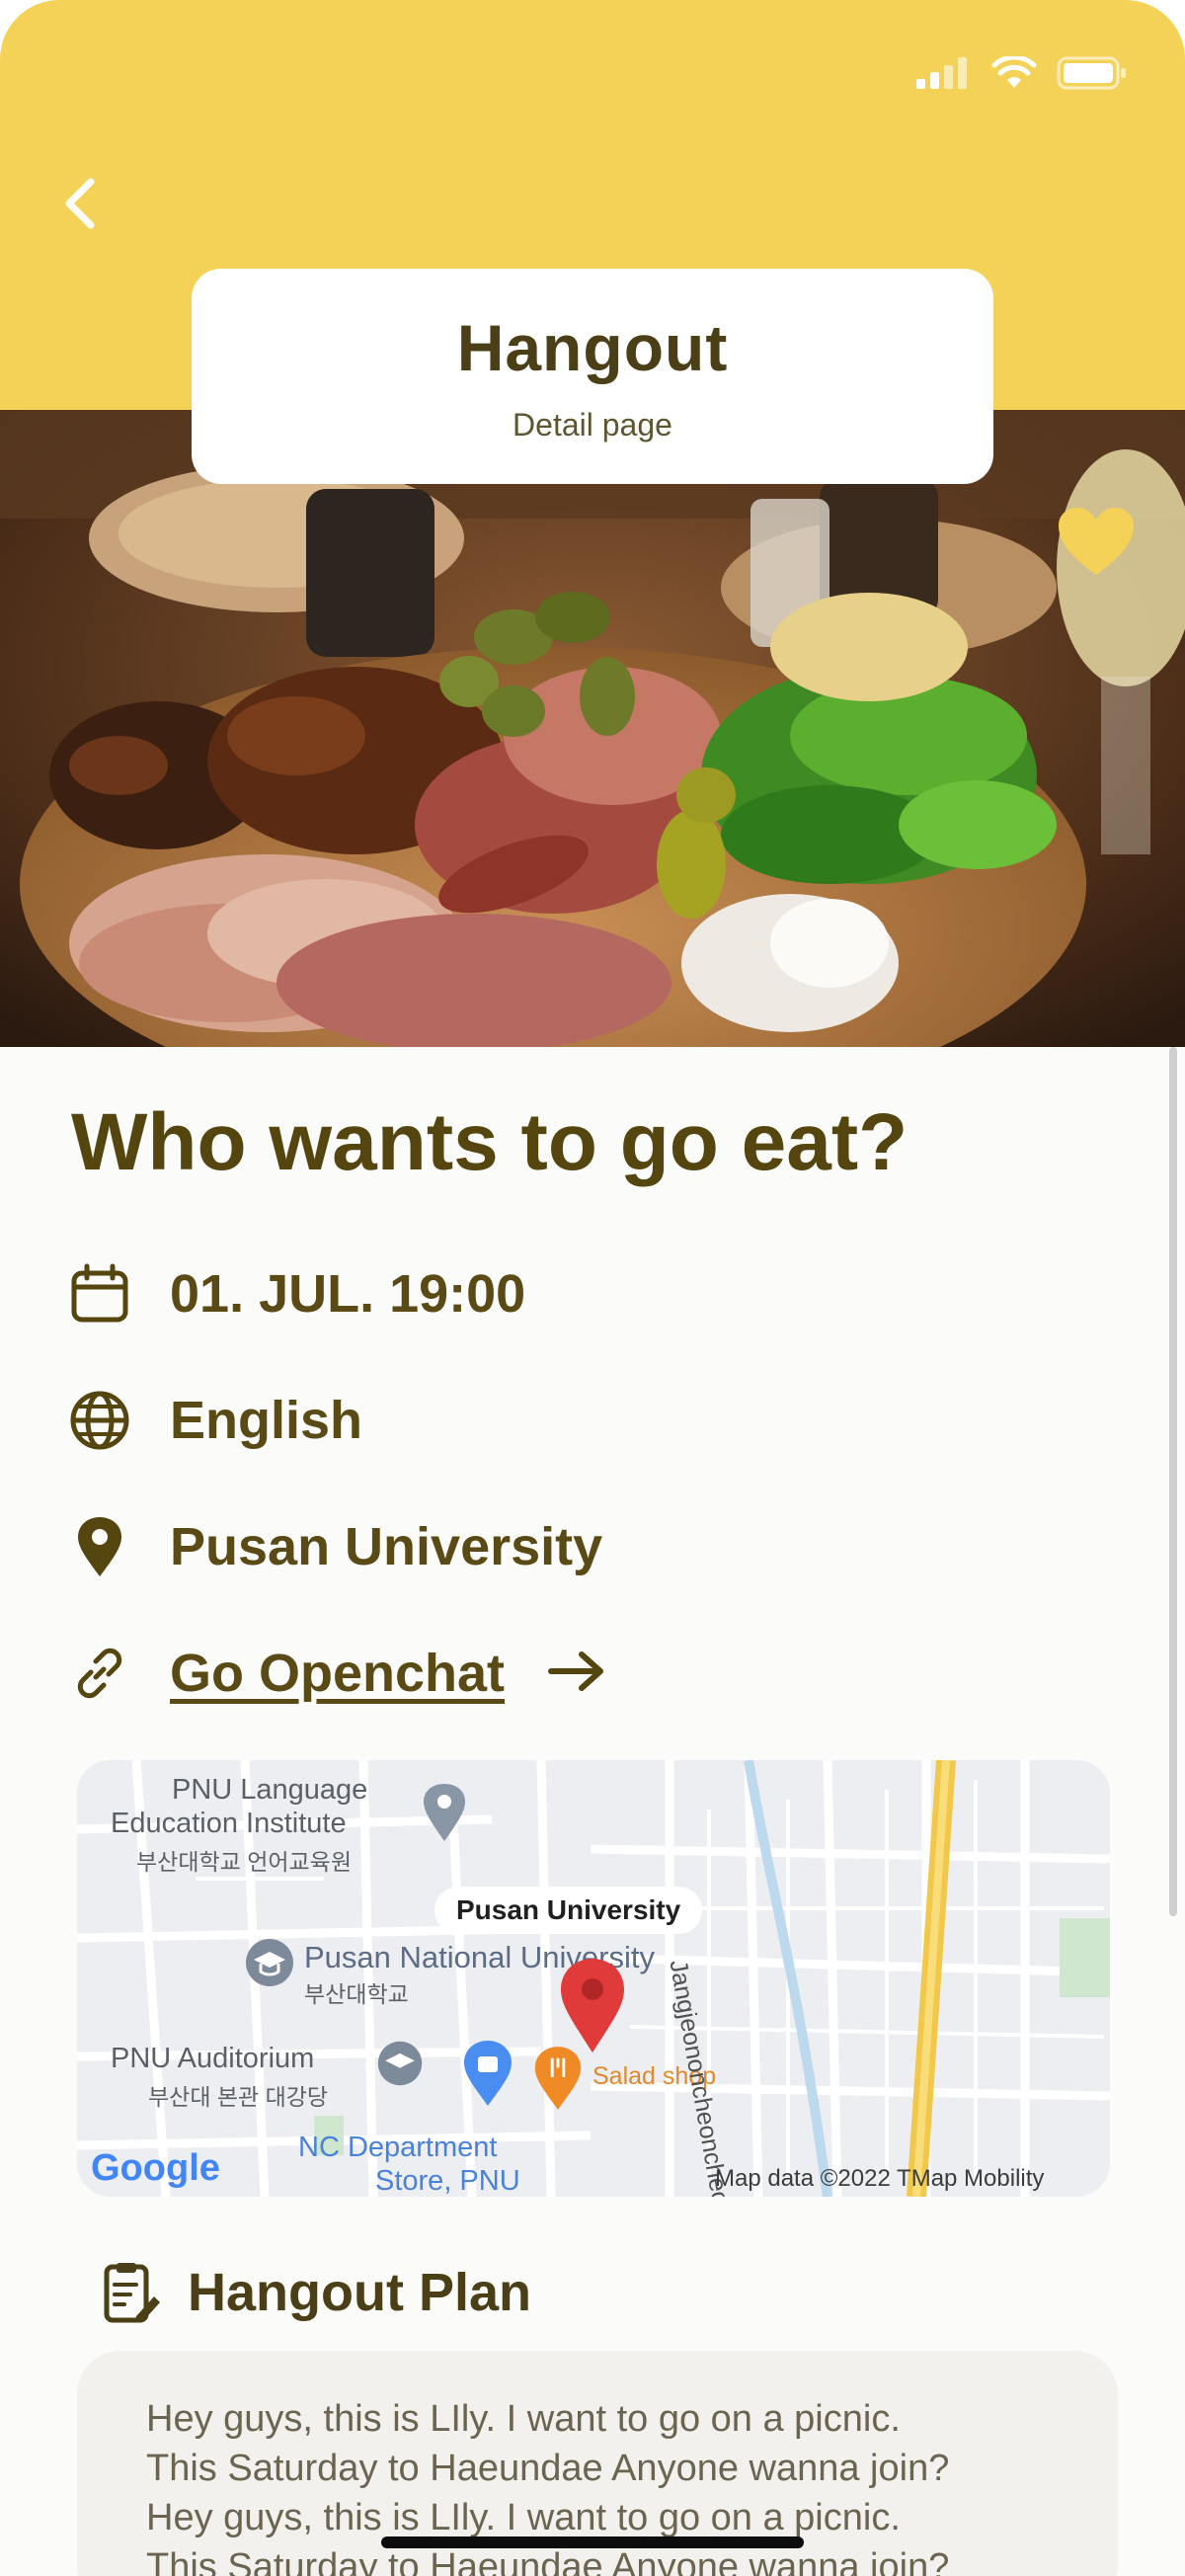 The height and width of the screenshot is (2576, 1185). Describe the element at coordinates (490, 1142) in the screenshot. I see `post-title: Who wants to go eat?` at that location.